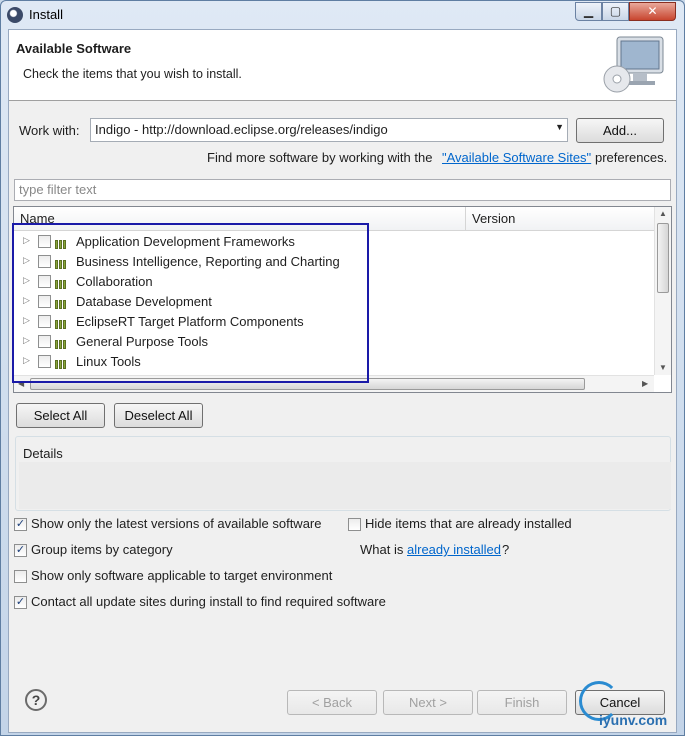  Describe the element at coordinates (645, 383) in the screenshot. I see `scroll-right-icon: ▶` at that location.